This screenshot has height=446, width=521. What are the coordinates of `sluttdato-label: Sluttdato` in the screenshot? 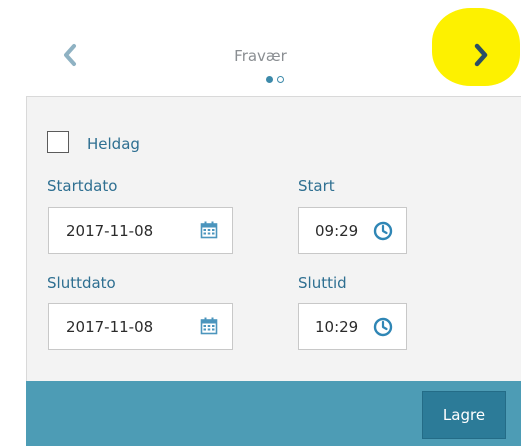 It's located at (81, 283).